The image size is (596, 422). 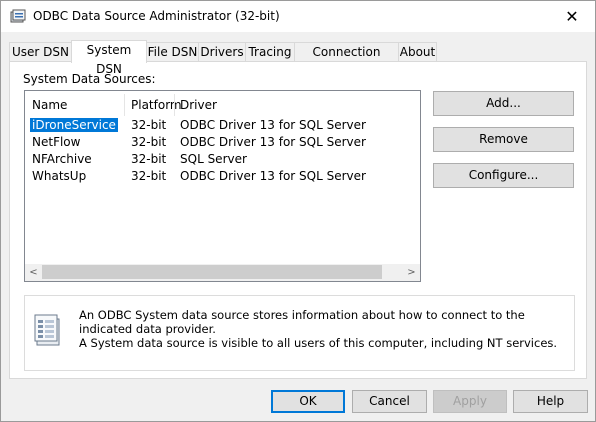 What do you see at coordinates (172, 51) in the screenshot?
I see `tab-file-dsn: File DSN` at bounding box center [172, 51].